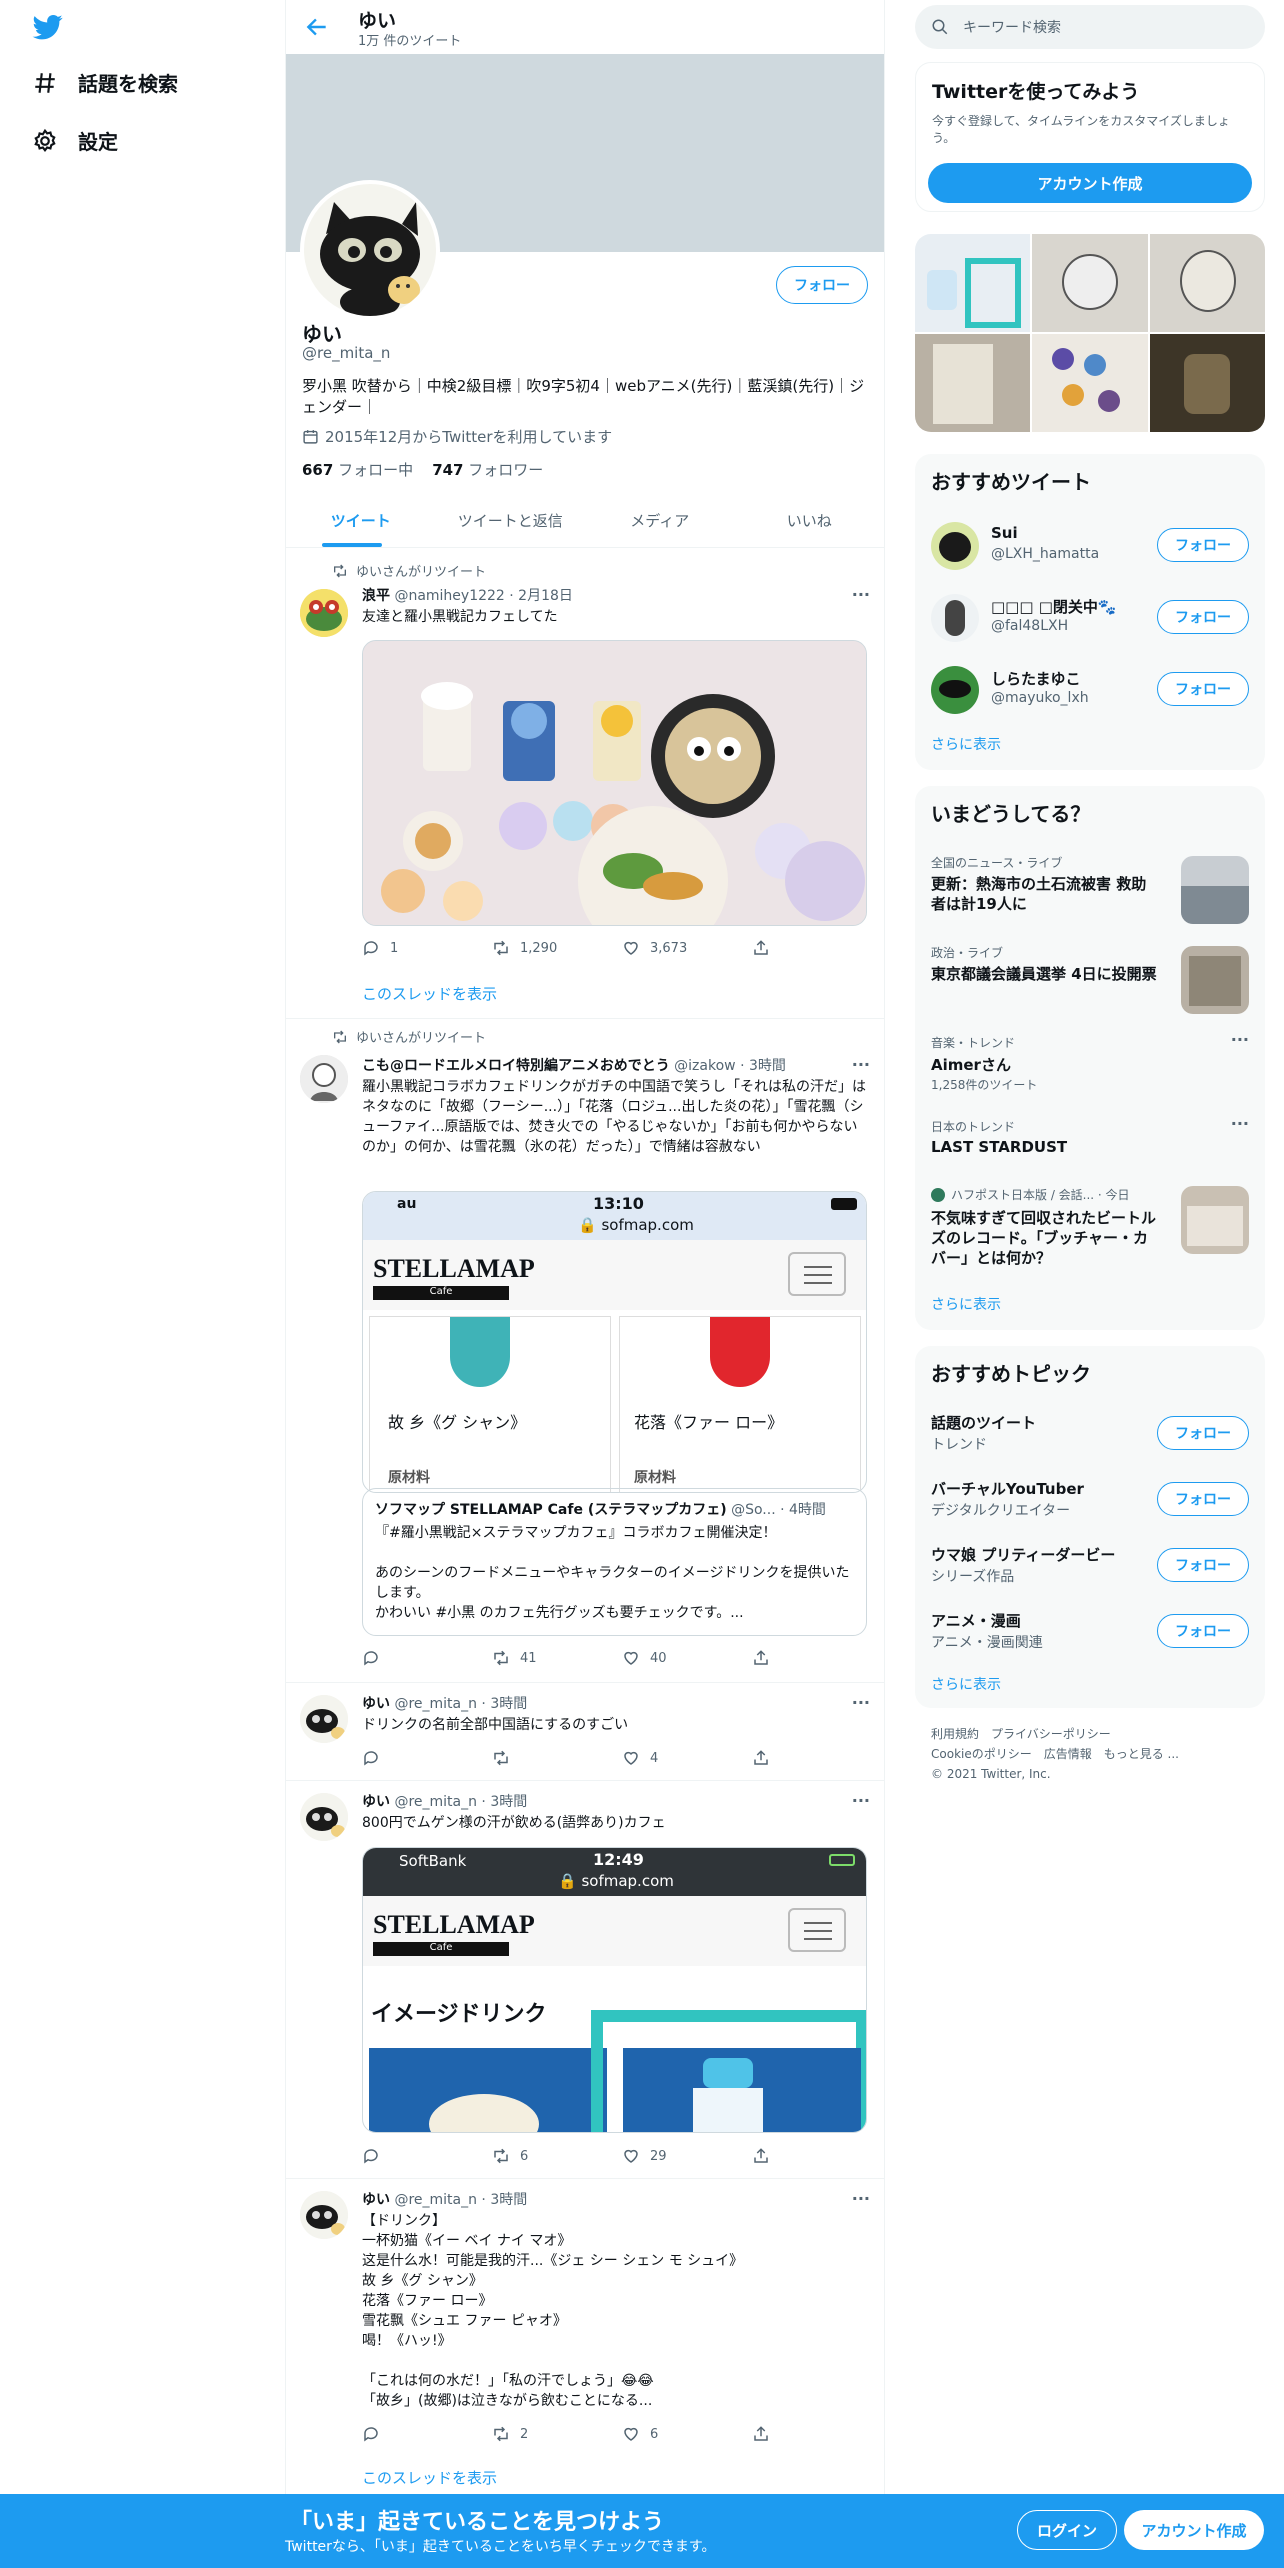 This screenshot has width=1284, height=2568. Describe the element at coordinates (1012, 27) in the screenshot. I see `search-input: キーワード検索` at that location.